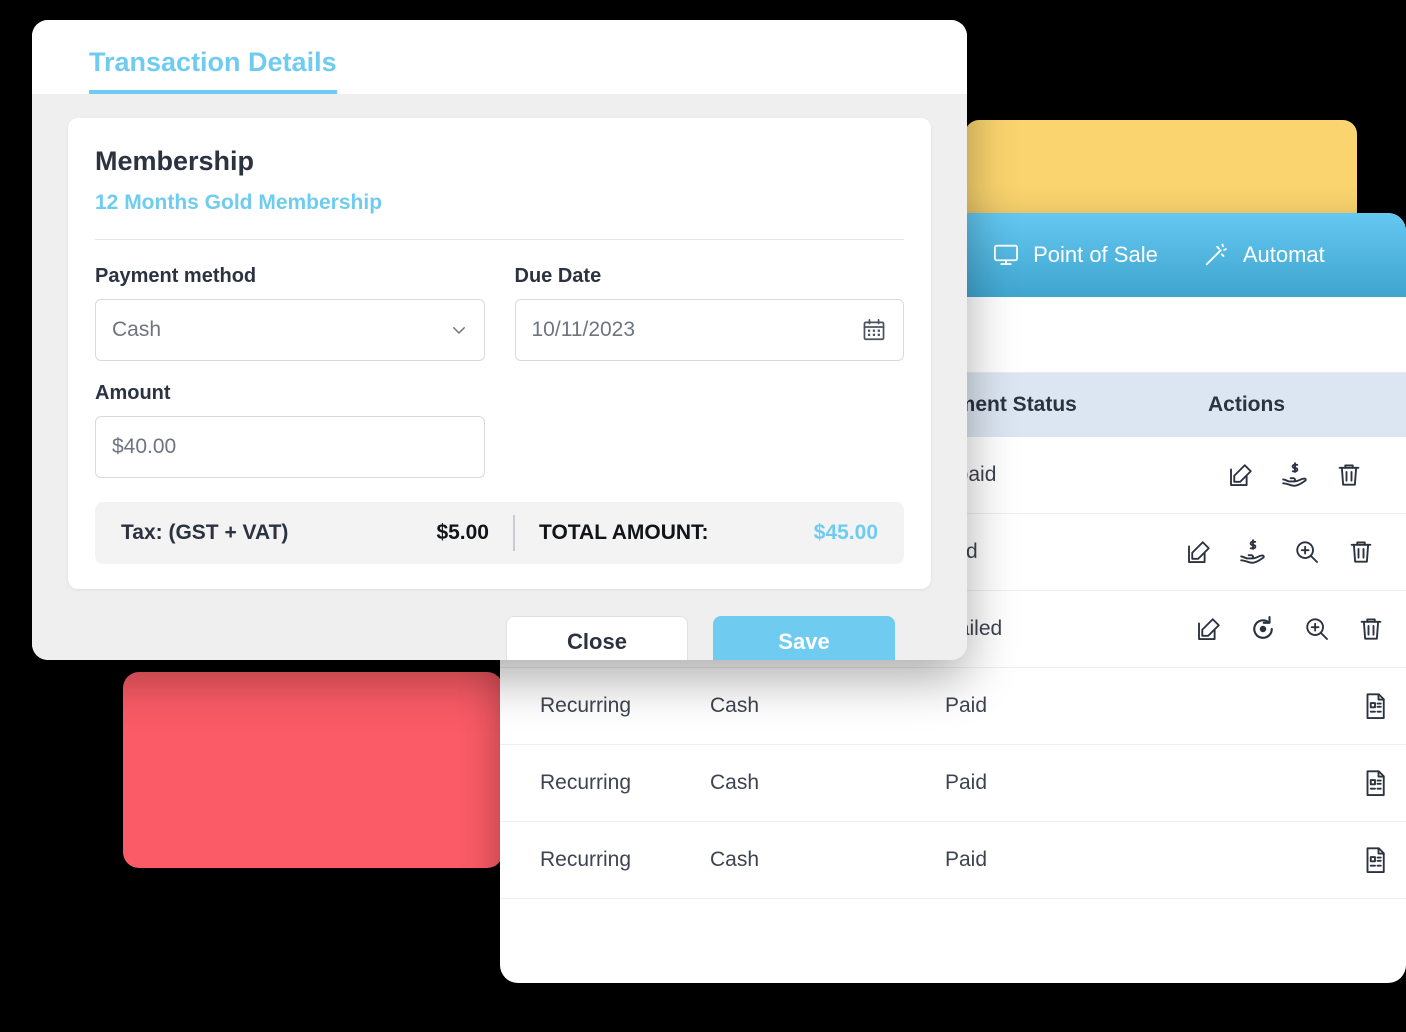 The image size is (1406, 1032). I want to click on tax-value: $5.00, so click(462, 532).